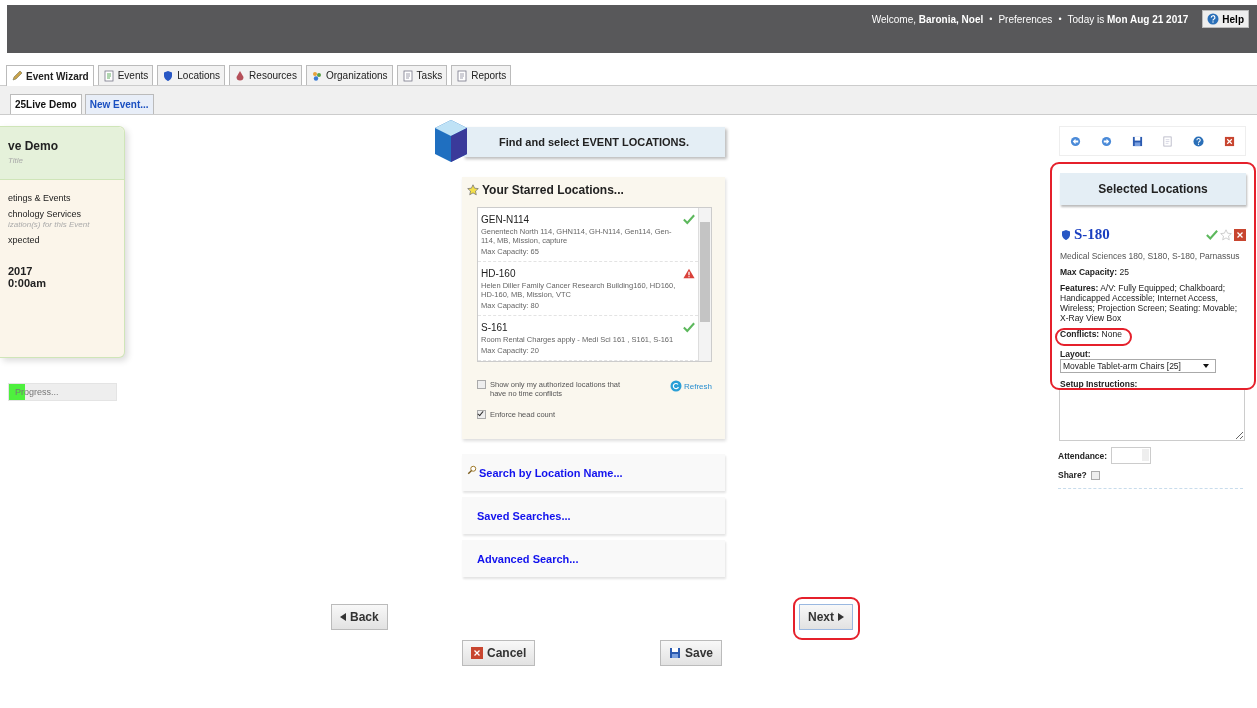 This screenshot has height=708, width=1257. What do you see at coordinates (499, 653) in the screenshot?
I see `cancel-button: Cancel` at bounding box center [499, 653].